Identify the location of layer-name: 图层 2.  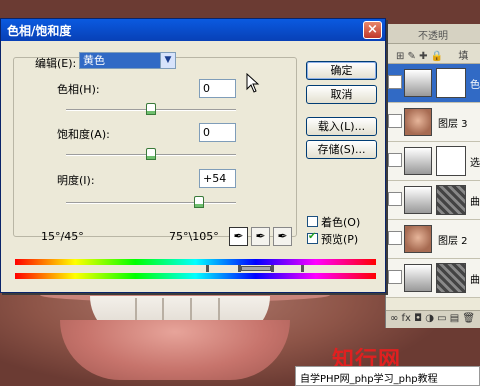
(453, 241).